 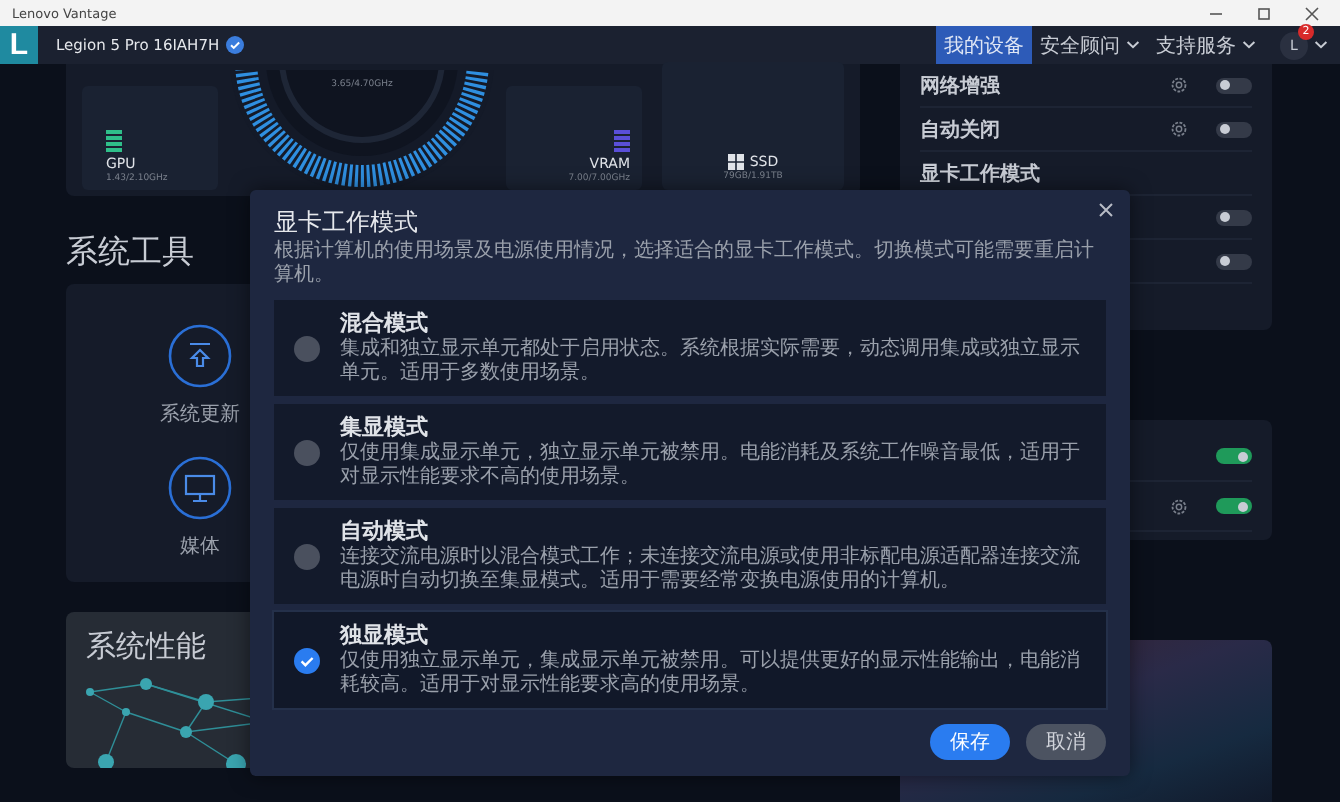 I want to click on option-description: 仅使用独立显示单元，集成显示单元被禁用。可以提供更好的显示性能输出，电能消耗较高。适用于对显示性能要求高的使用场景。, so click(x=711, y=674).